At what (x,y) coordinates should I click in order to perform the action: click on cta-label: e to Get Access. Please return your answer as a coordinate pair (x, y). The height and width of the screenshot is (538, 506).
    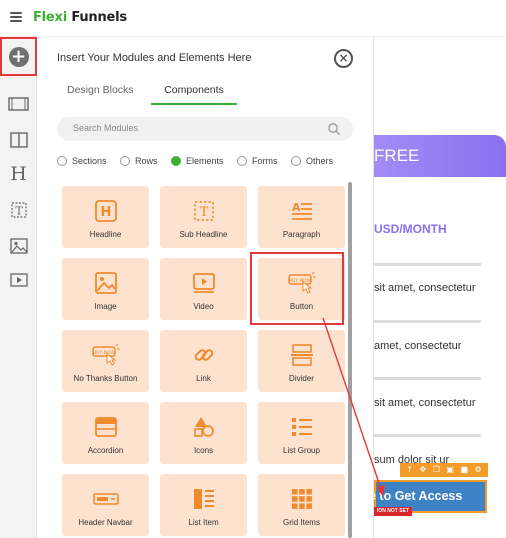
    Looking at the image, I should click on (418, 496).